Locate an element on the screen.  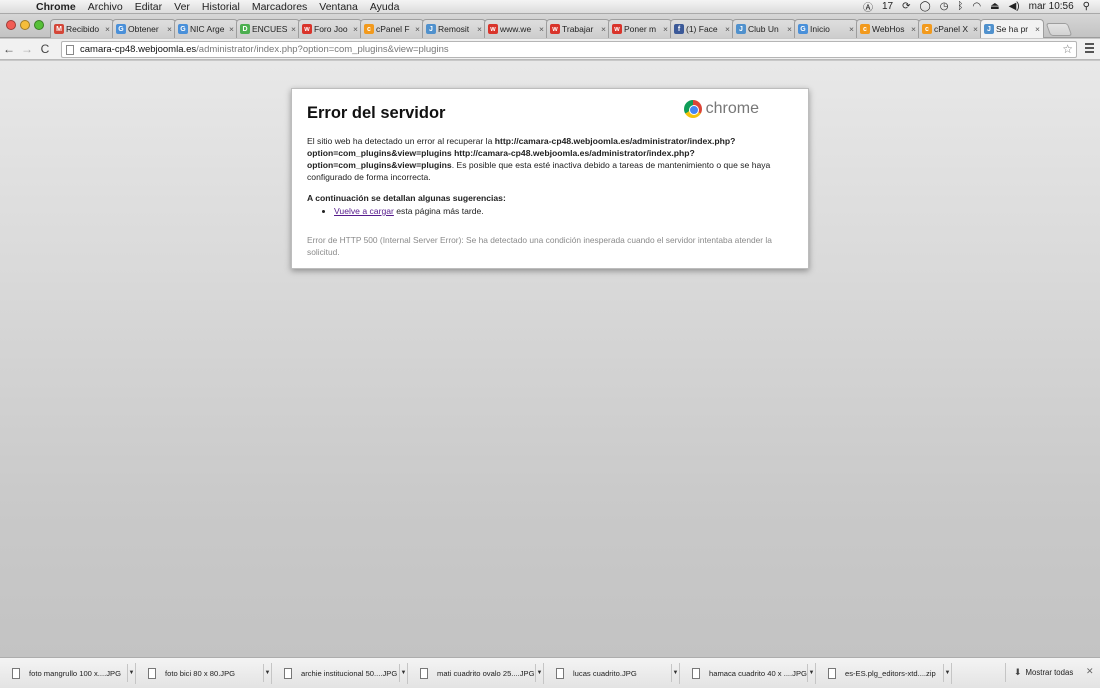
wifi-icon: ◠ is located at coordinates (976, 6).